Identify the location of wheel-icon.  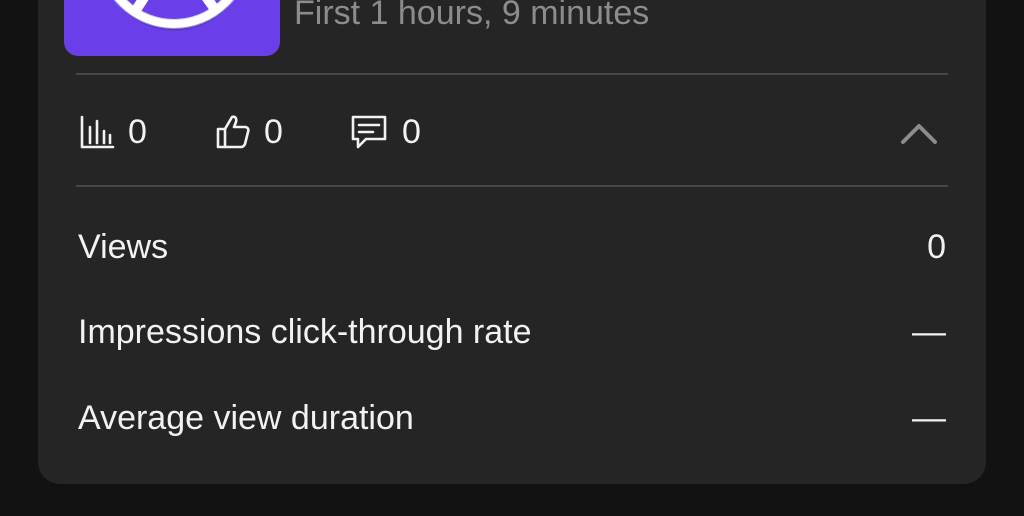
(174, 15).